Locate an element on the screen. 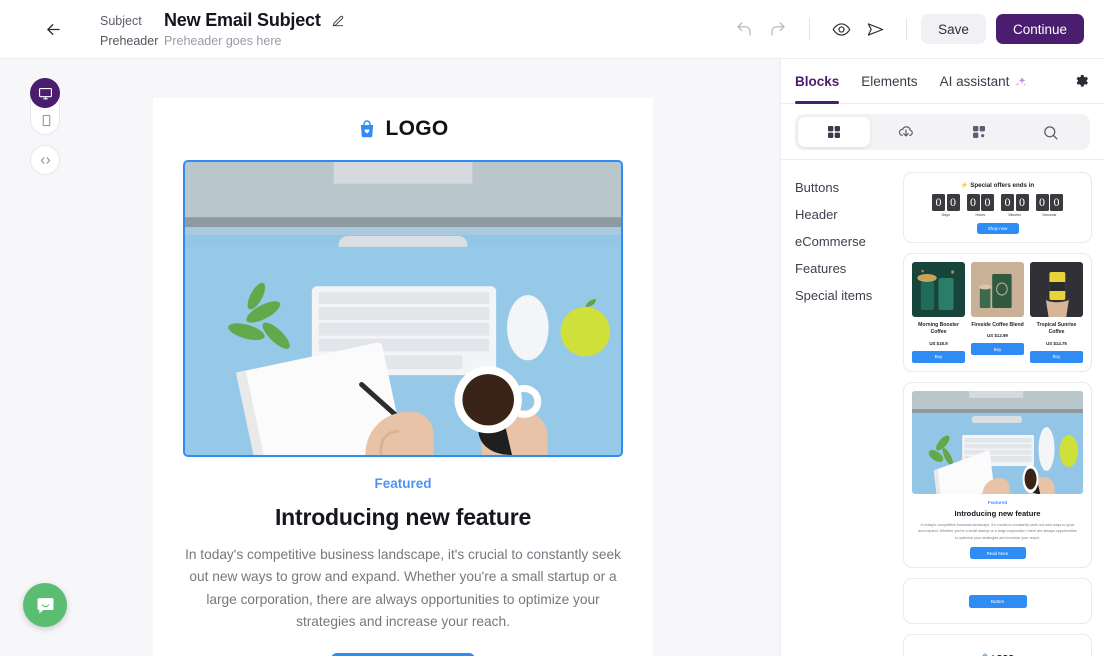  featured-preview-image is located at coordinates (997, 442).